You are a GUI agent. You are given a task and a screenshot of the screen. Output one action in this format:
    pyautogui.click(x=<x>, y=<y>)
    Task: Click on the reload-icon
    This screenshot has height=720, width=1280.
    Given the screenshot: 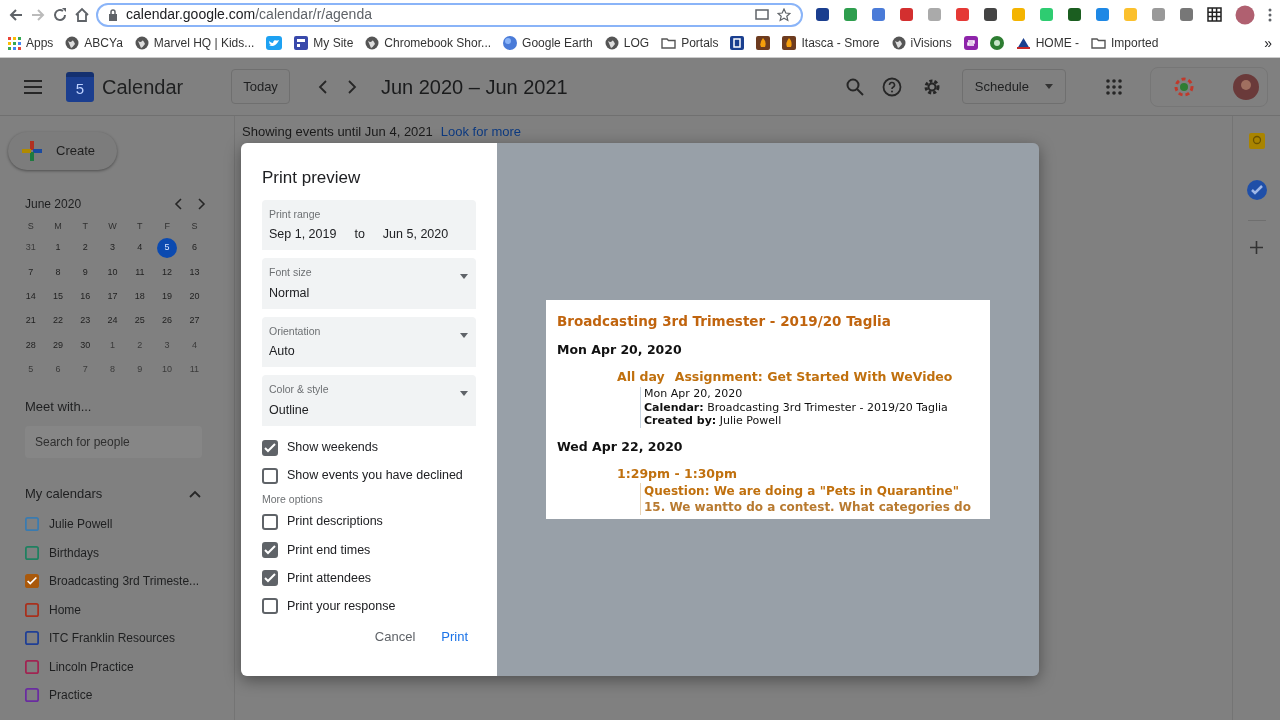 What is the action you would take?
    pyautogui.click(x=60, y=14)
    